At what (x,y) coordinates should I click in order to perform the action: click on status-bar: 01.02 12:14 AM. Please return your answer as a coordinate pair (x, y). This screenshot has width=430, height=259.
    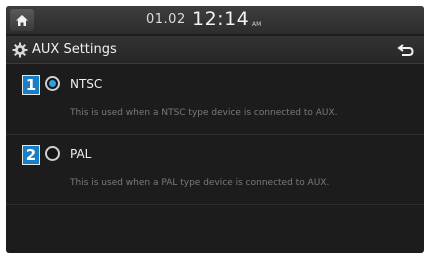
    Looking at the image, I should click on (215, 20).